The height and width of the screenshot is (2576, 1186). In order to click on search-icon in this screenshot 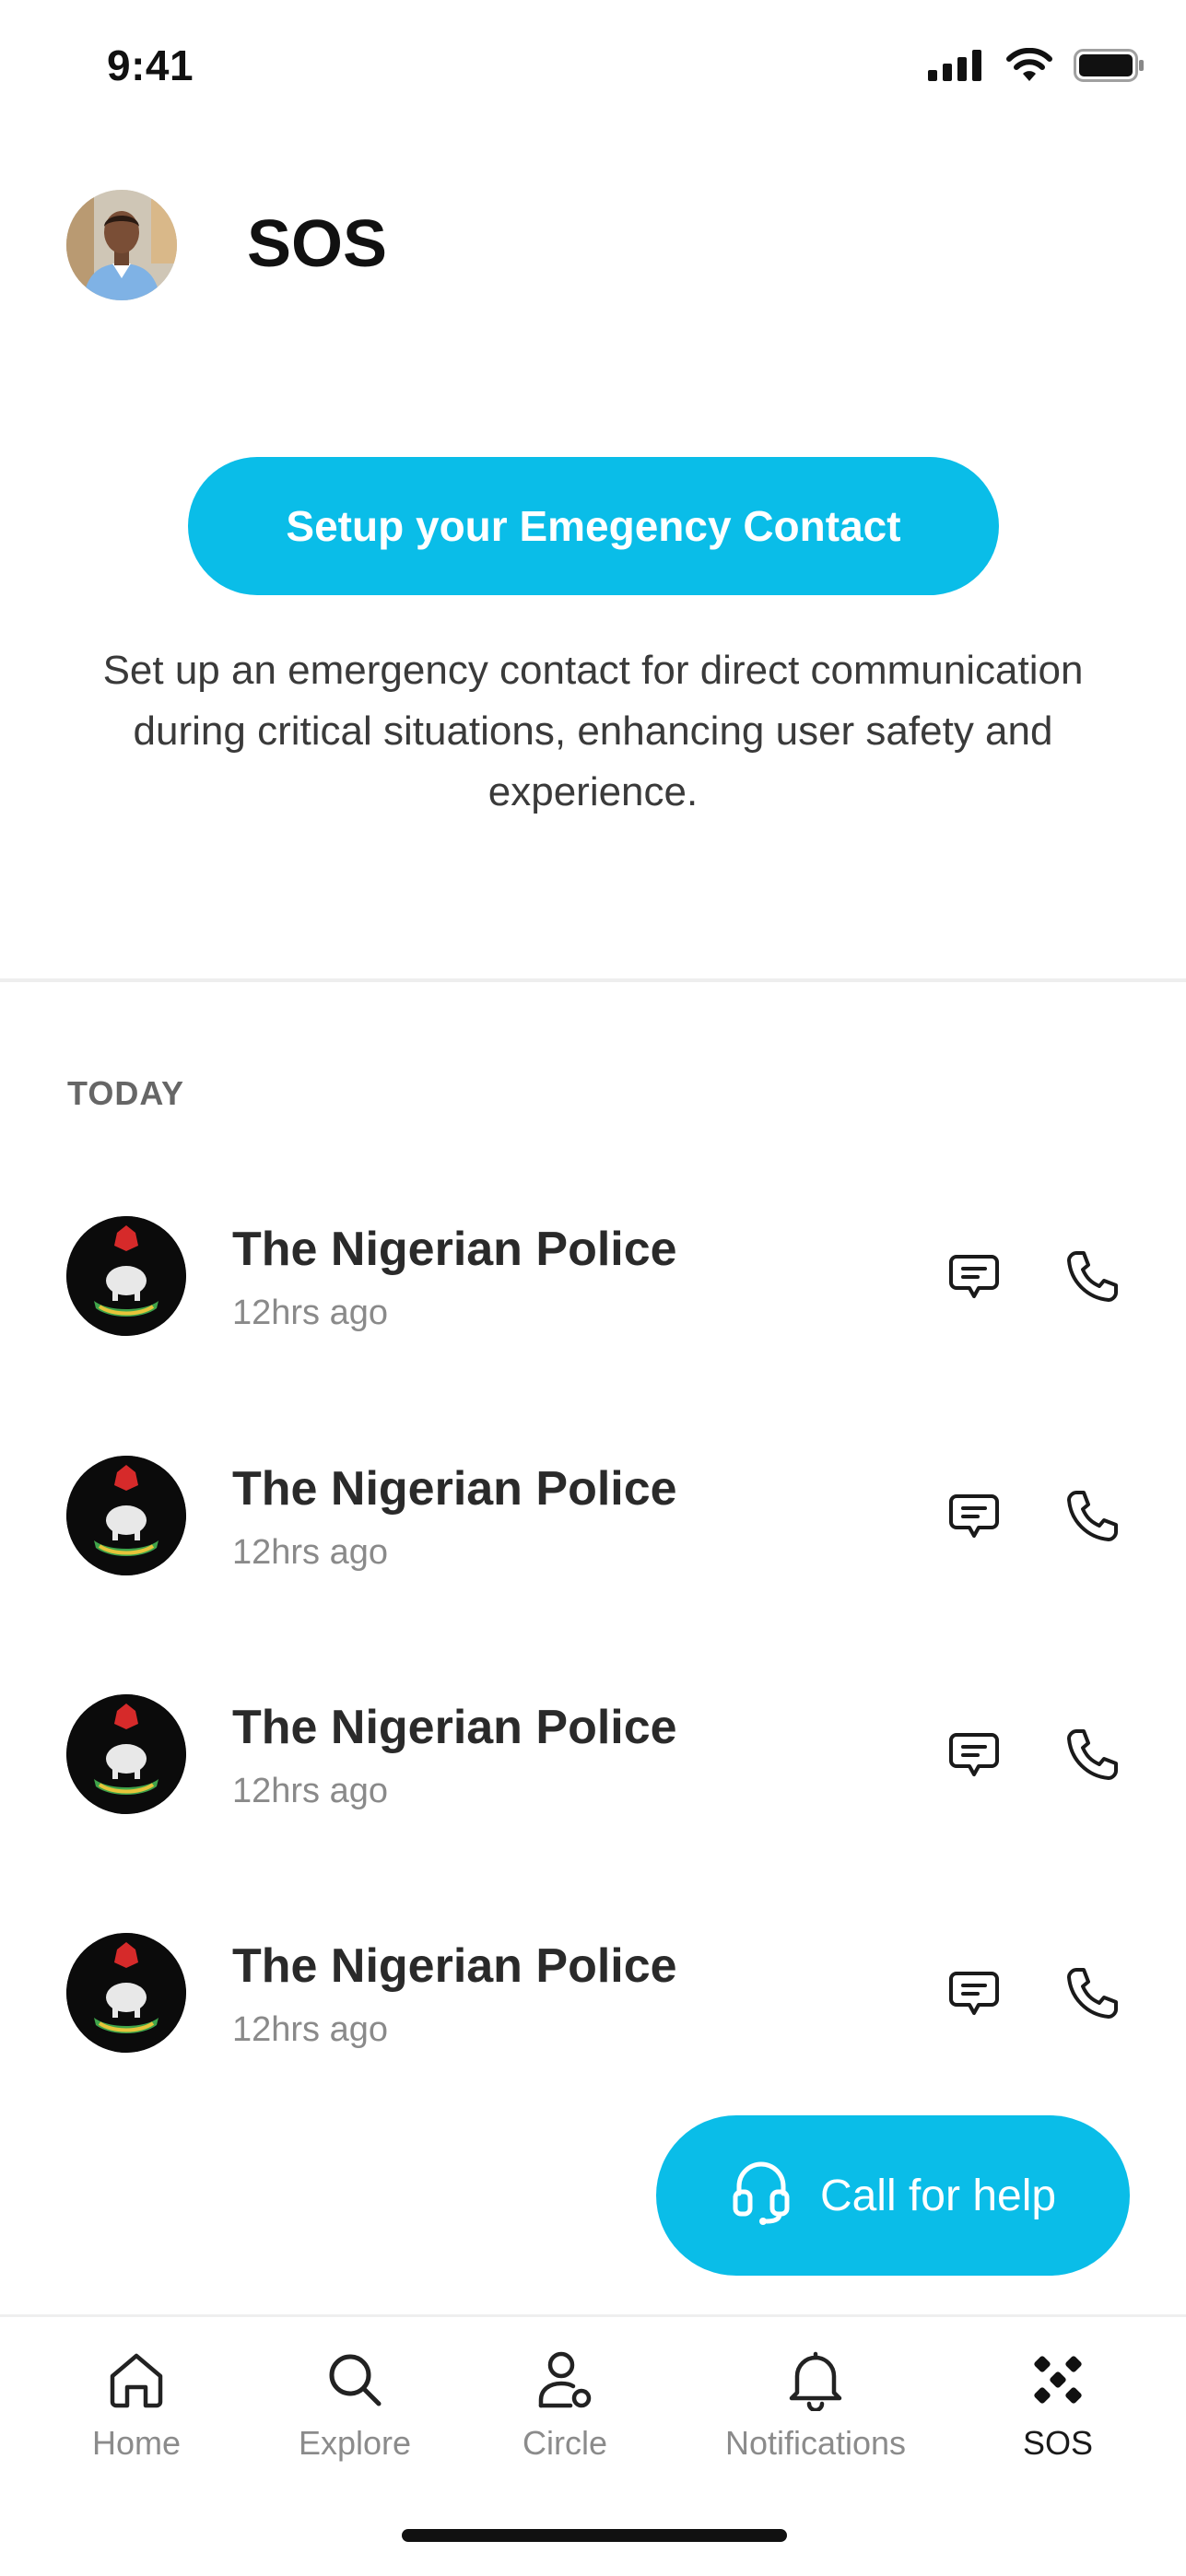, I will do `click(355, 2380)`.